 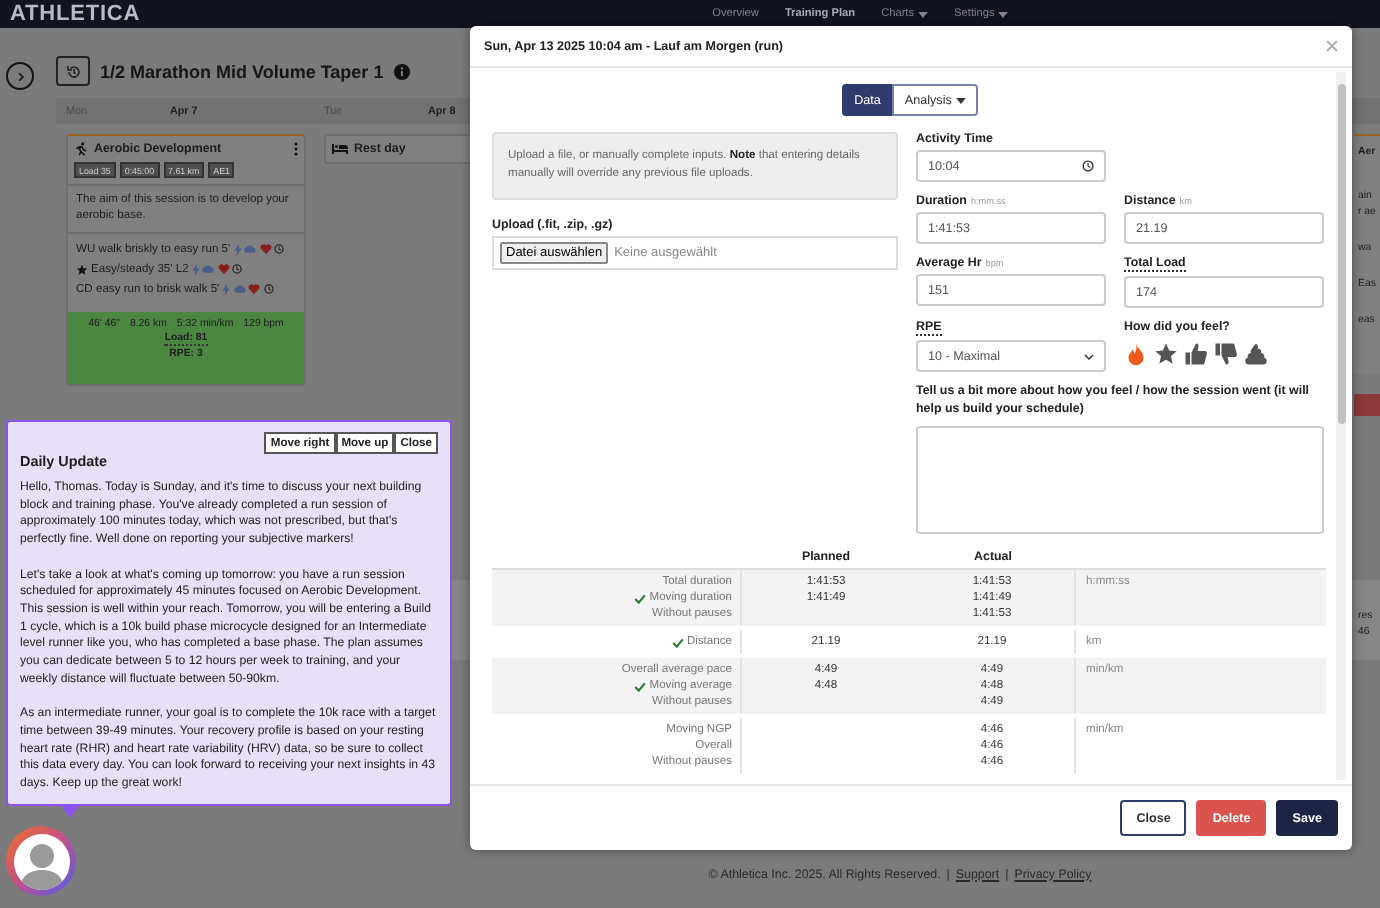 I want to click on bed-icon, so click(x=340, y=149).